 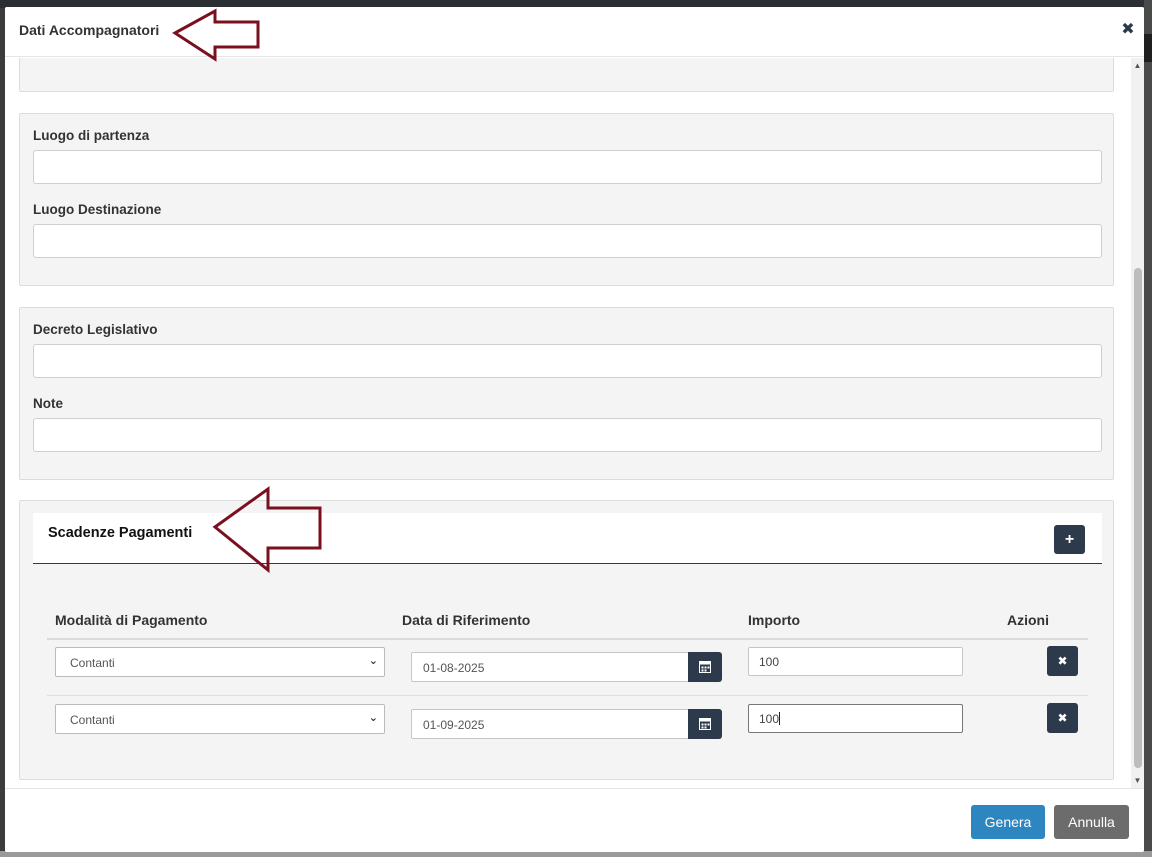 I want to click on importo-value: 100, so click(x=769, y=719).